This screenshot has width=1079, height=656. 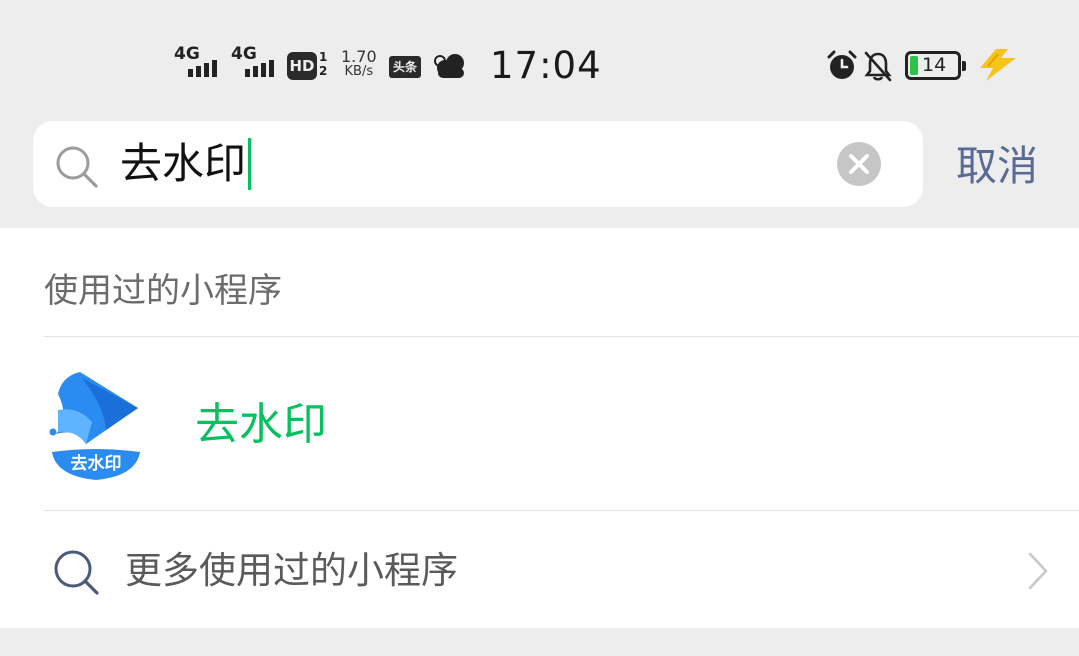 I want to click on alarm-icon, so click(x=842, y=64).